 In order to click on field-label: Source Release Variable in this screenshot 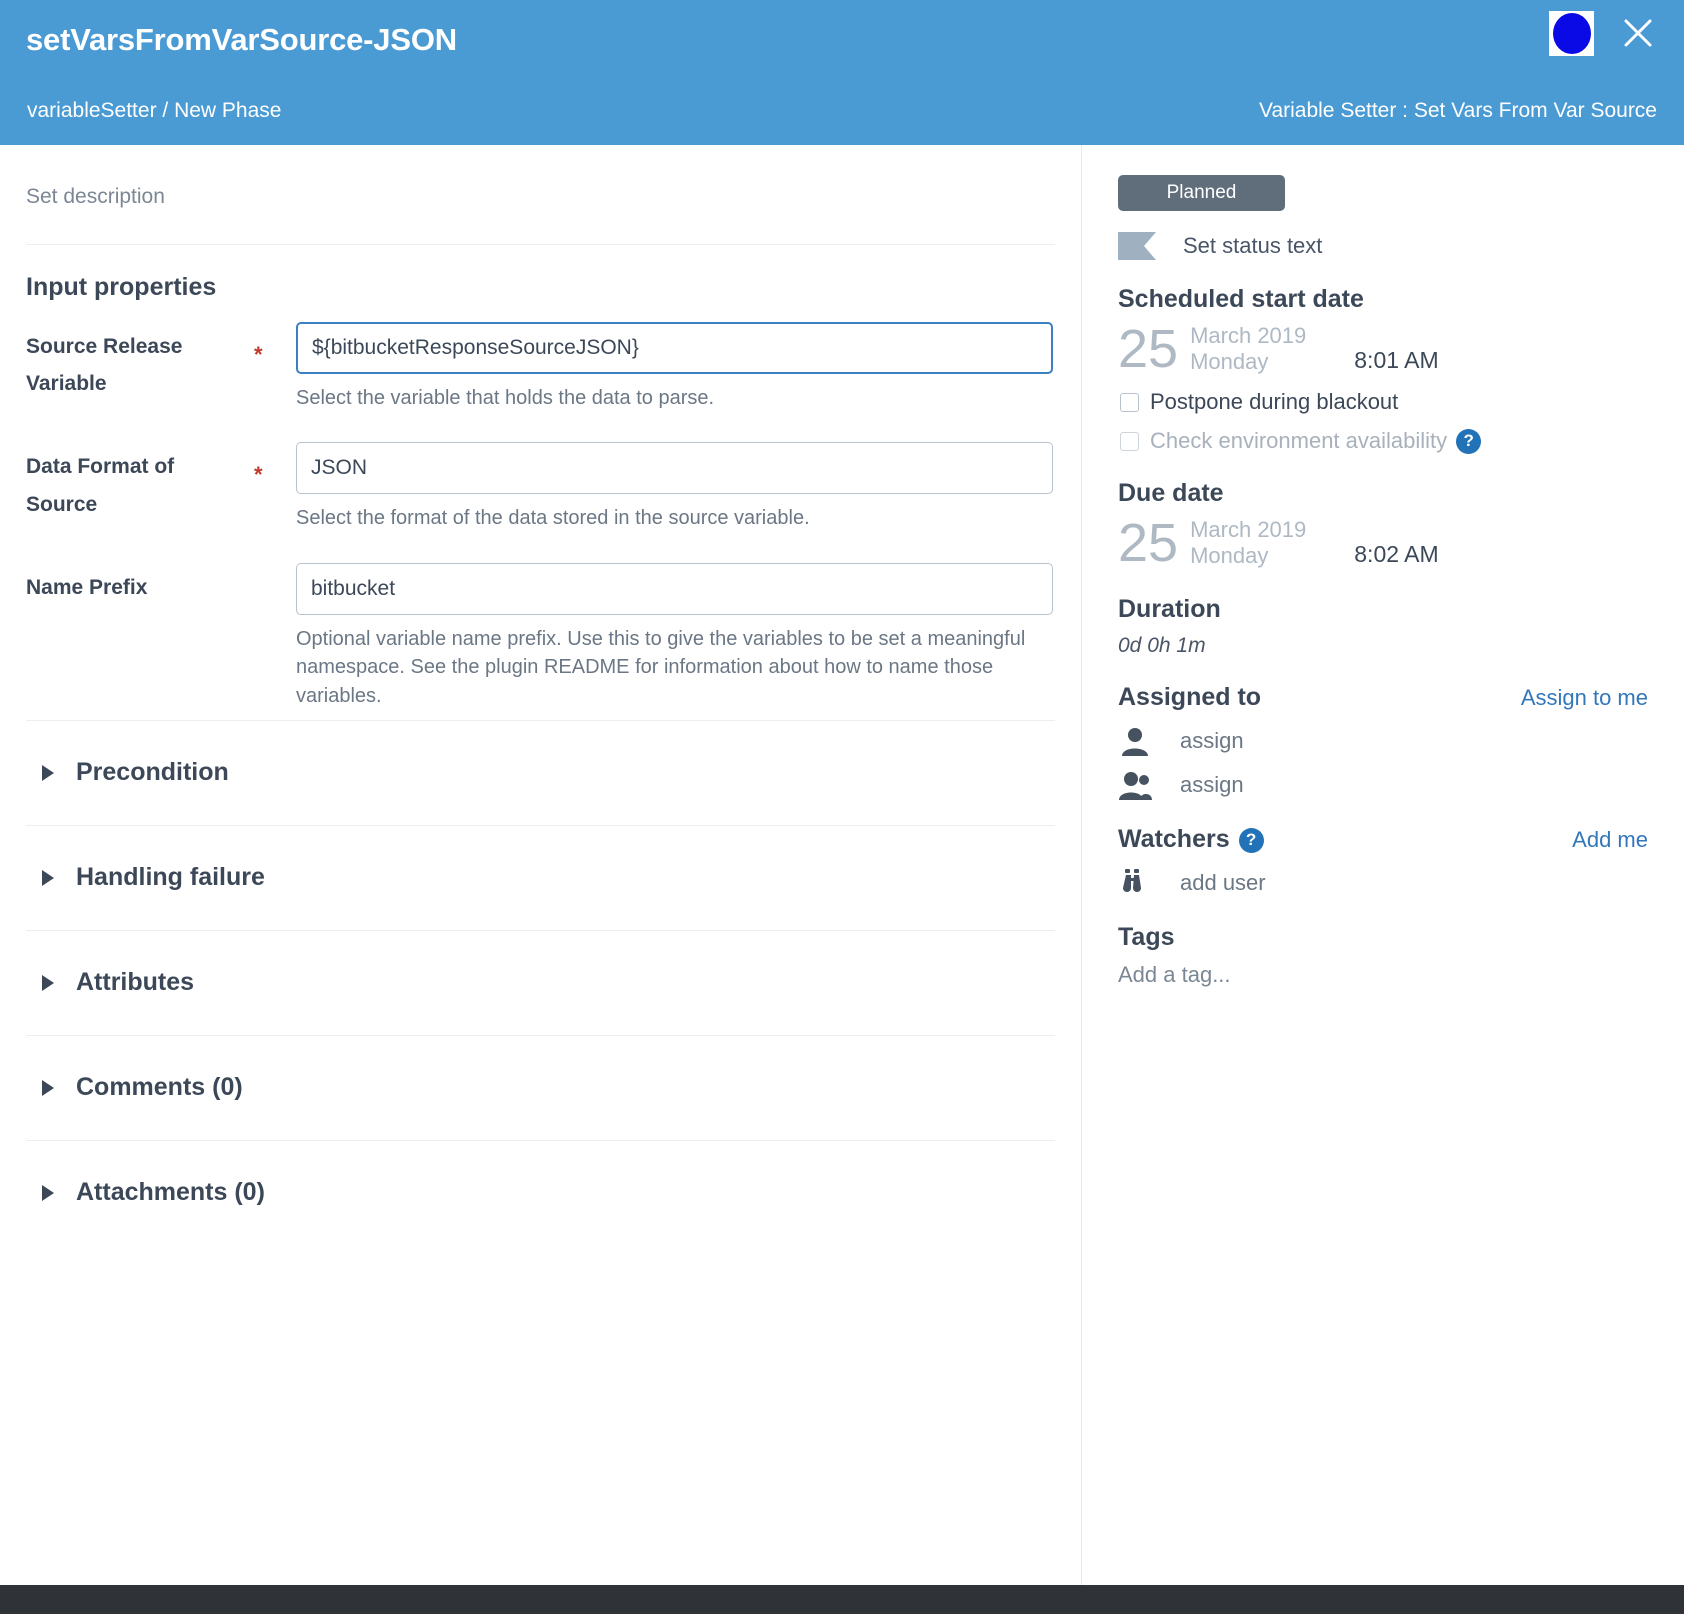, I will do `click(104, 365)`.